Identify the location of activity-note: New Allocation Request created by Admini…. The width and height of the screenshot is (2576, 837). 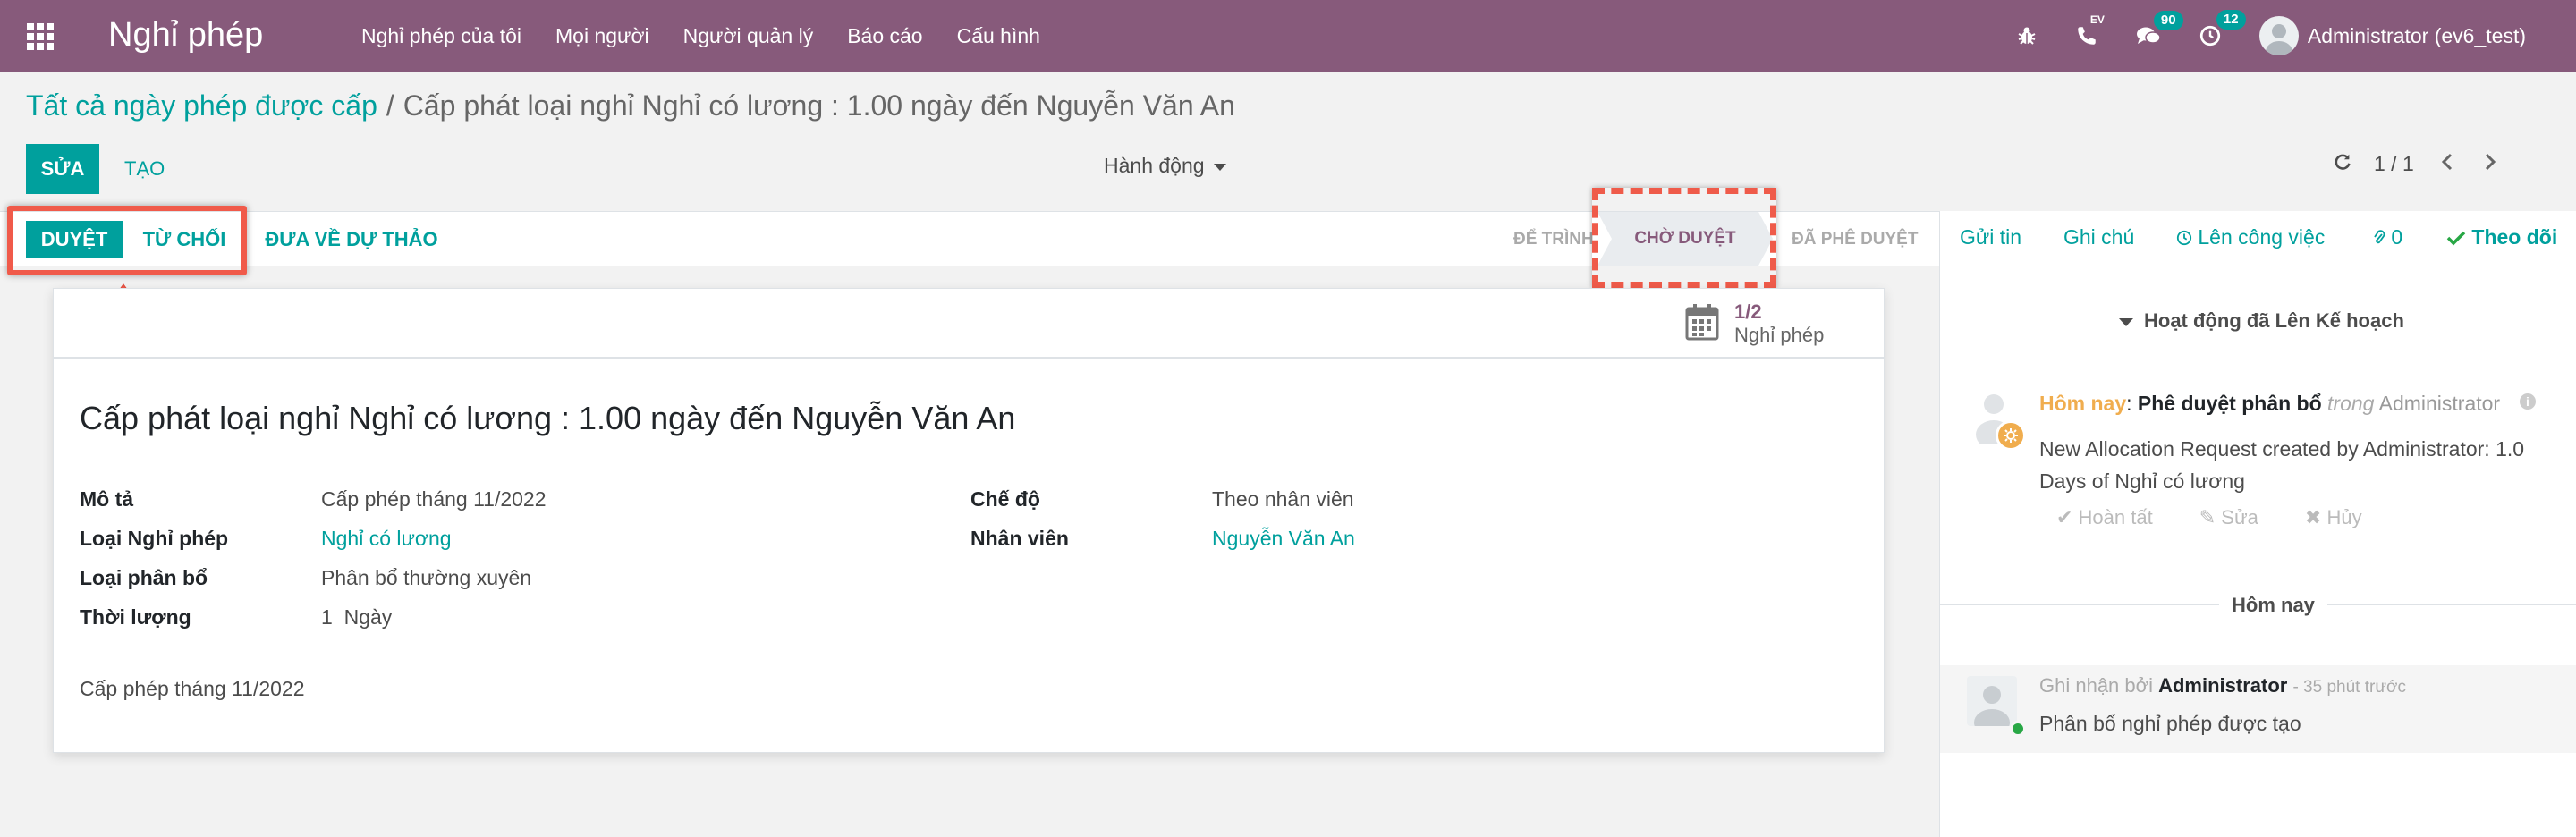
(2282, 465).